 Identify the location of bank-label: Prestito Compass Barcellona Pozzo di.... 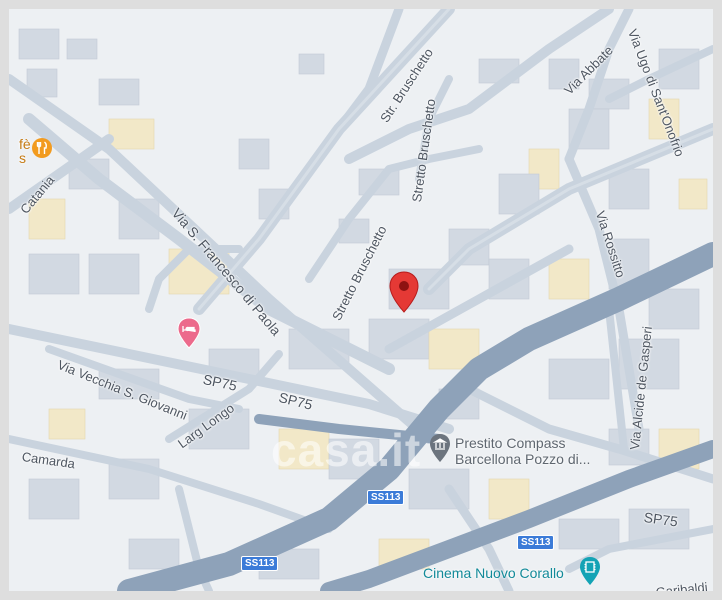
(522, 451).